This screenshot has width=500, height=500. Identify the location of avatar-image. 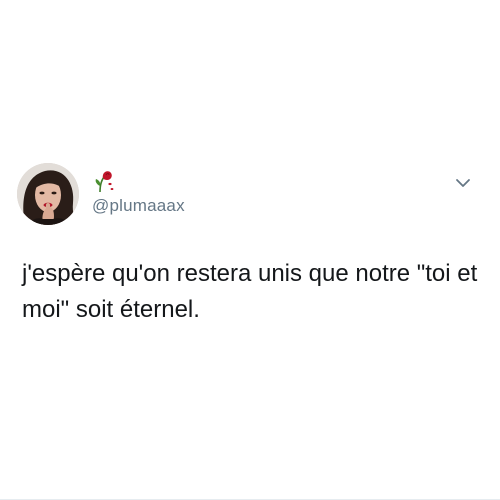
(48, 194).